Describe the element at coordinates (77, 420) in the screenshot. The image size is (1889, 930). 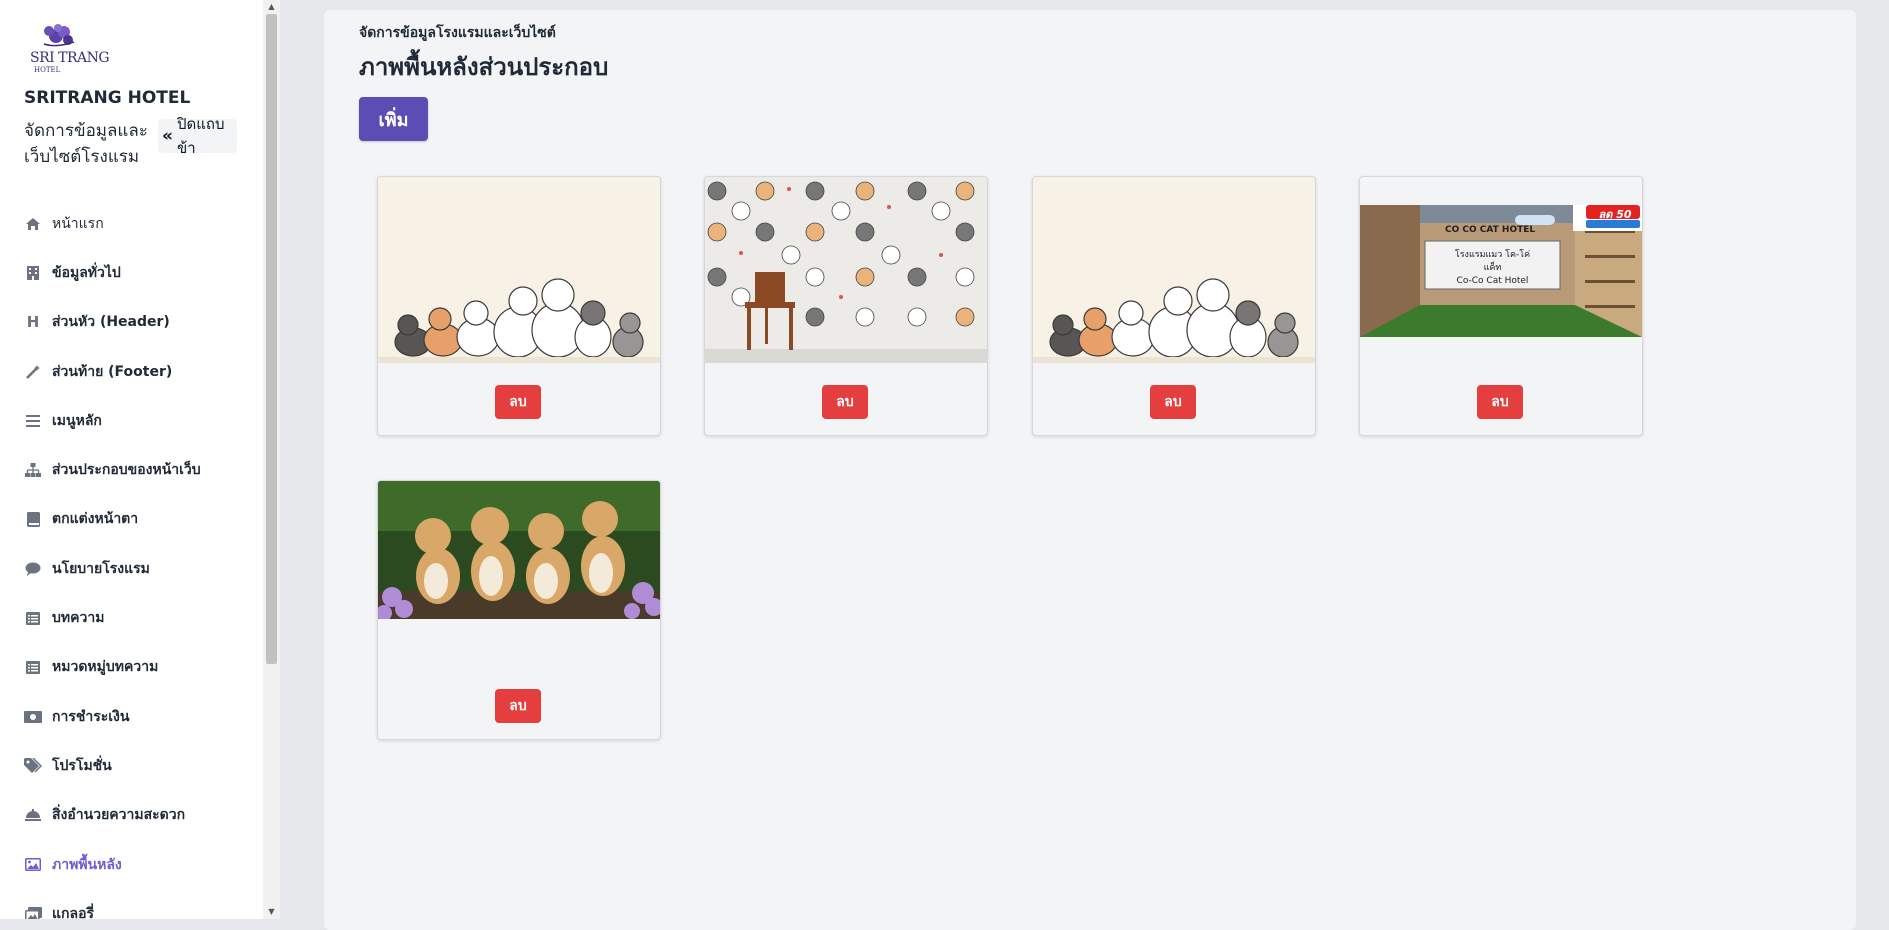
I see `sidebar-item-label: เมนูหลัก` at that location.